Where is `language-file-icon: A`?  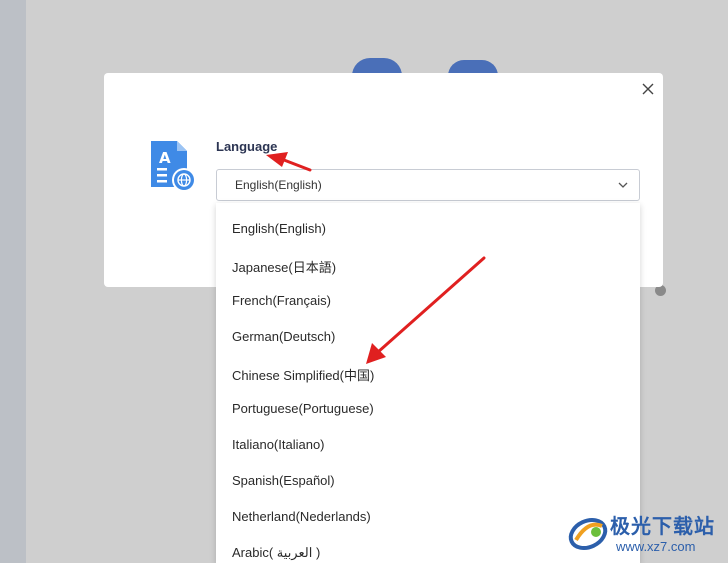
language-file-icon: A is located at coordinates (173, 166).